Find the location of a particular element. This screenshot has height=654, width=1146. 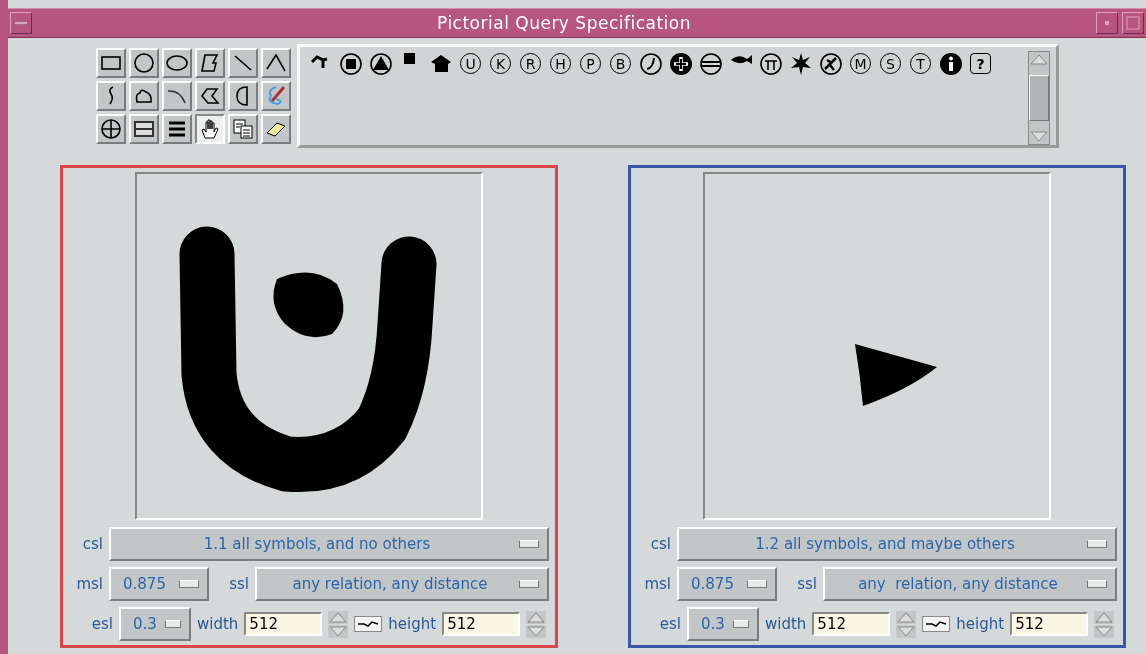

minimize-icon is located at coordinates (1107, 23).